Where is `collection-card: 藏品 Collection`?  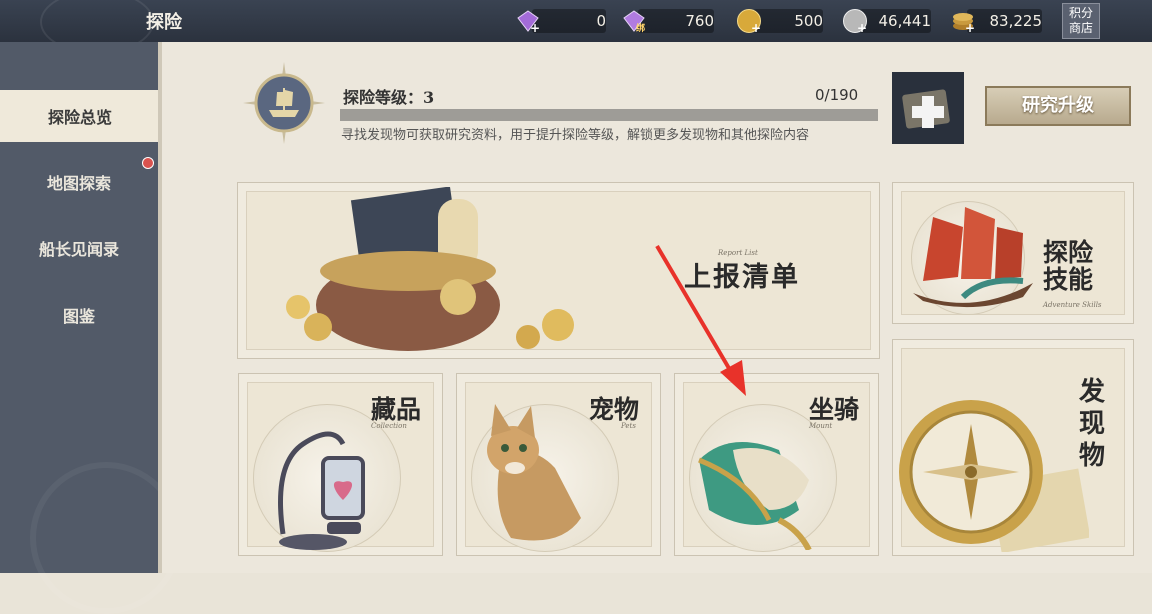
collection-card: 藏品 Collection is located at coordinates (340, 464).